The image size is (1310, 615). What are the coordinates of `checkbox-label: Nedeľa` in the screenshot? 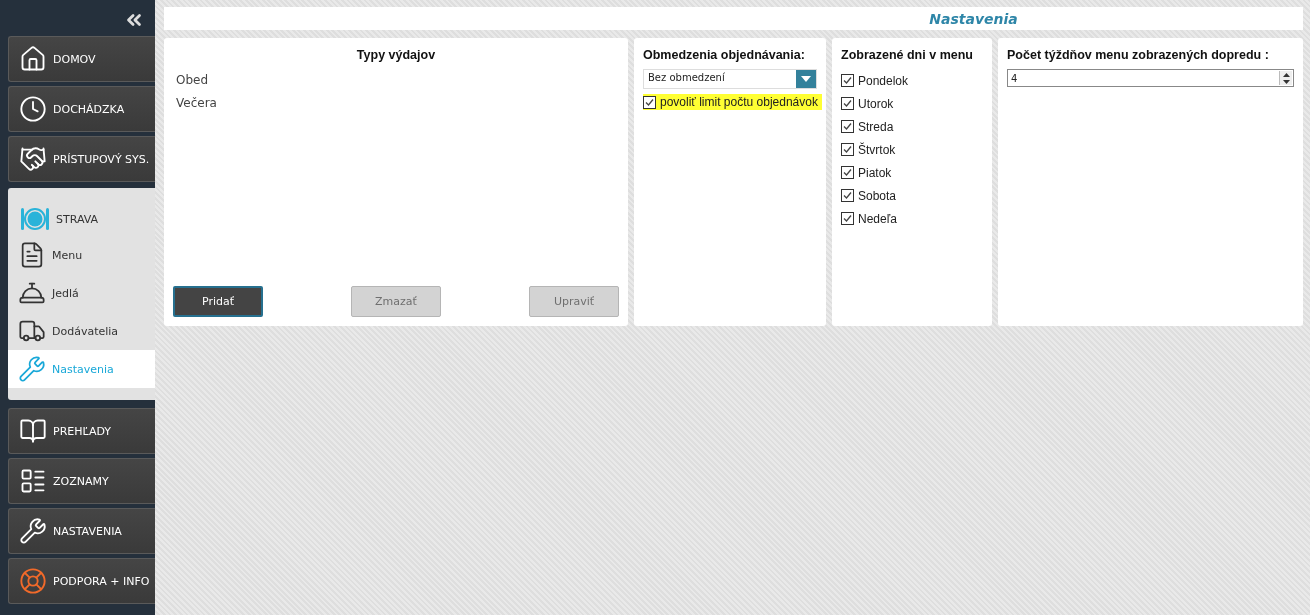 It's located at (877, 218).